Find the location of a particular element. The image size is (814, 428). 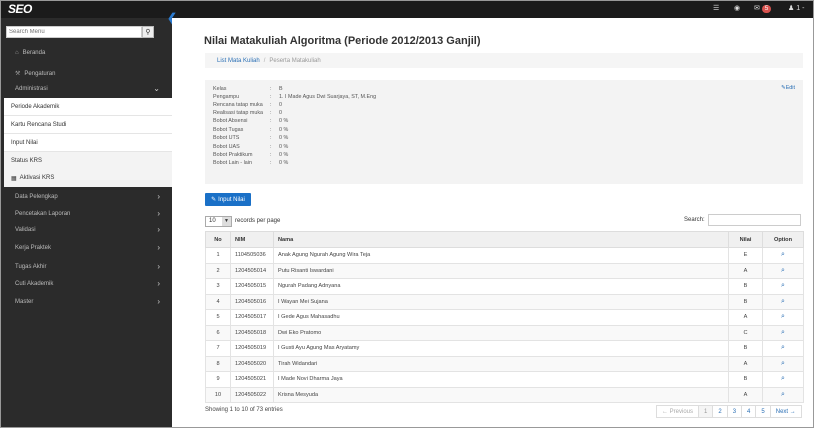

cell-no: 4 is located at coordinates (218, 301).